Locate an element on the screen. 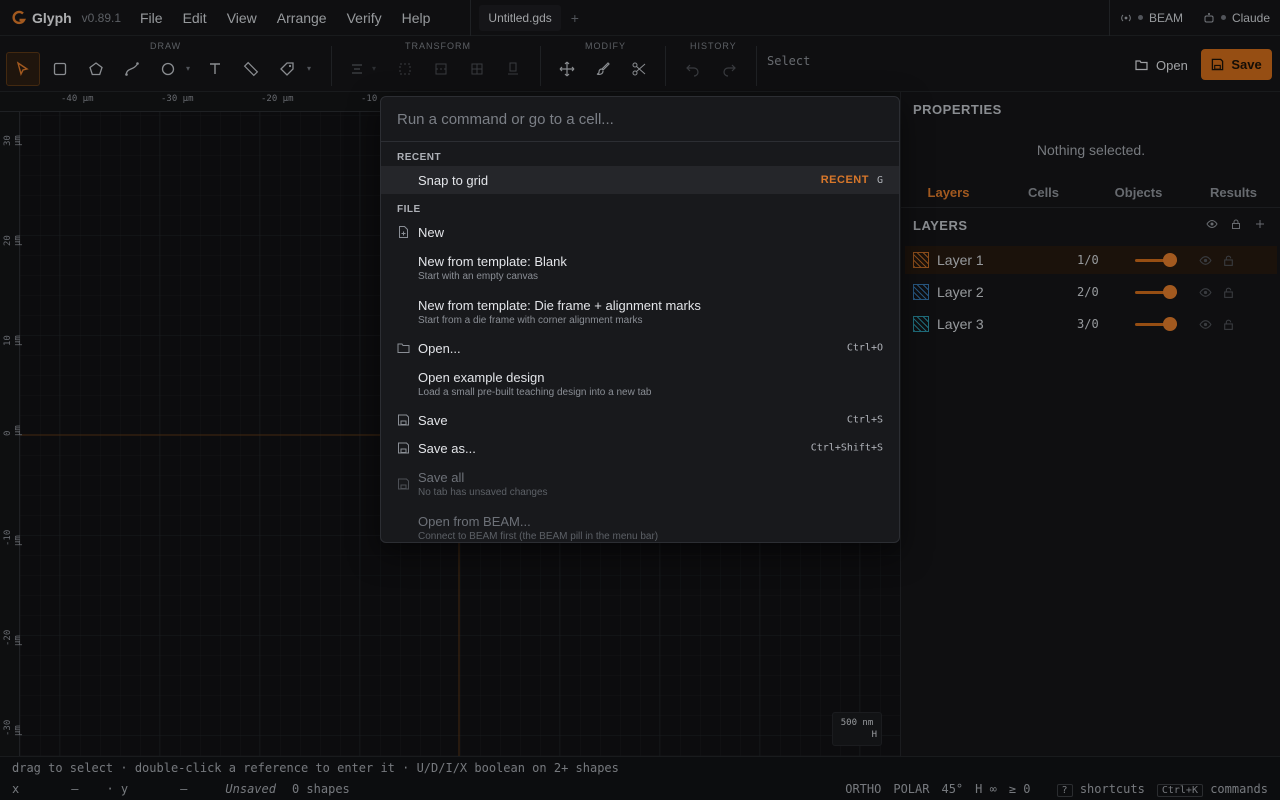 Image resolution: width=1280 pixels, height=800 pixels. command-description: Start with an empty canvas is located at coordinates (478, 276).